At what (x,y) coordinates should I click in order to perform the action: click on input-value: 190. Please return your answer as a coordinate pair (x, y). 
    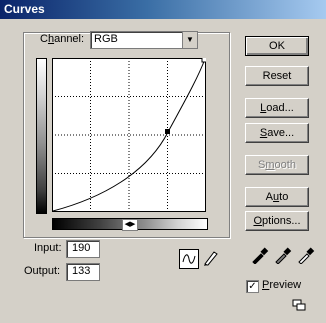
    Looking at the image, I should click on (81, 248).